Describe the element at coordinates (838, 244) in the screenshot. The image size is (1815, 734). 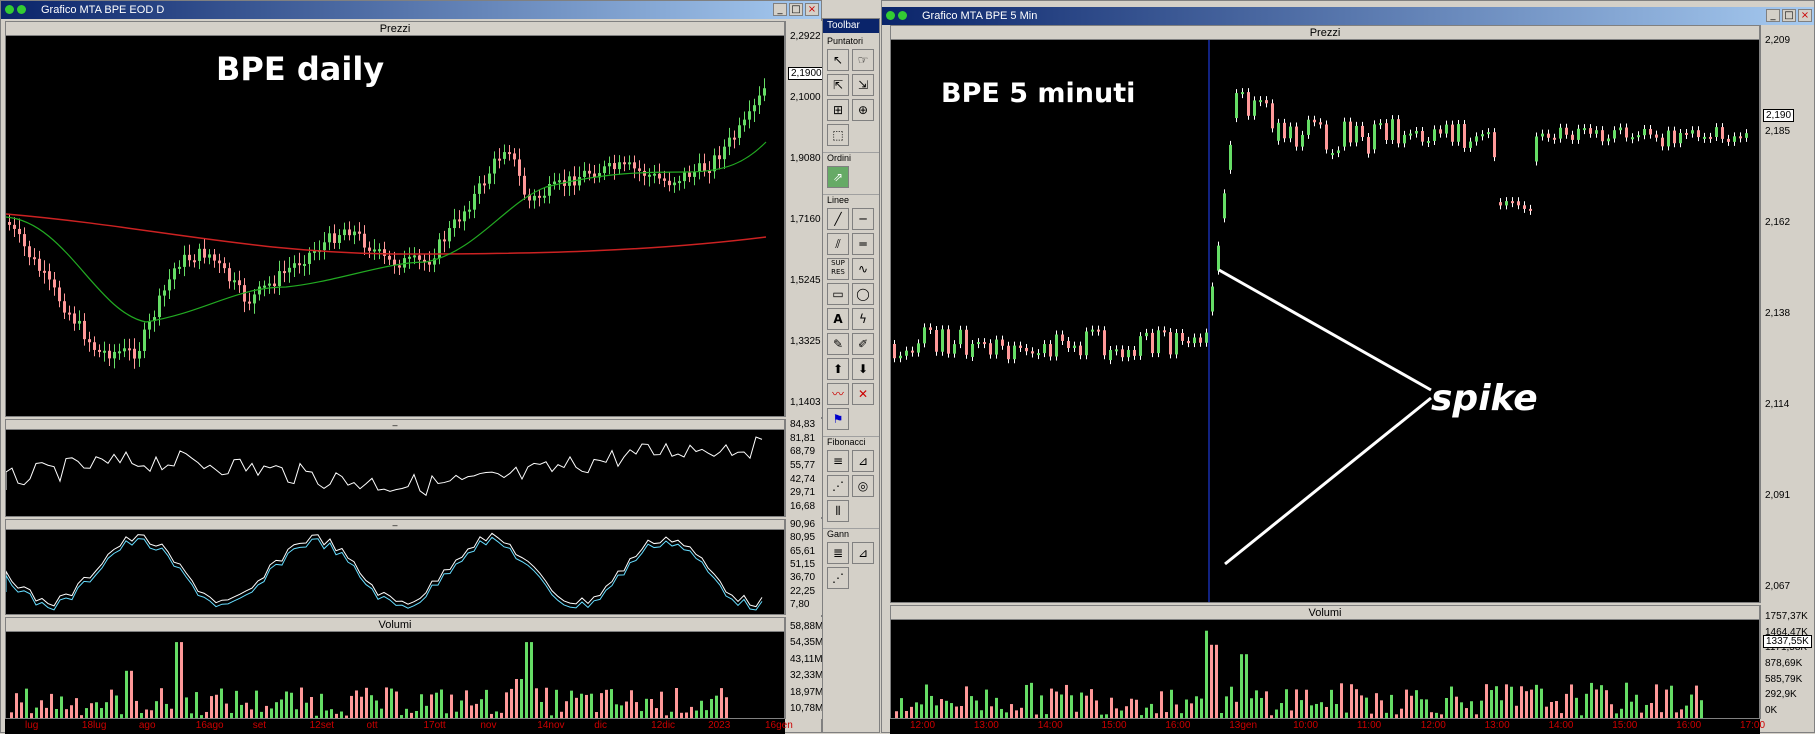
I see `parallel-lines-icon: ⫽` at that location.